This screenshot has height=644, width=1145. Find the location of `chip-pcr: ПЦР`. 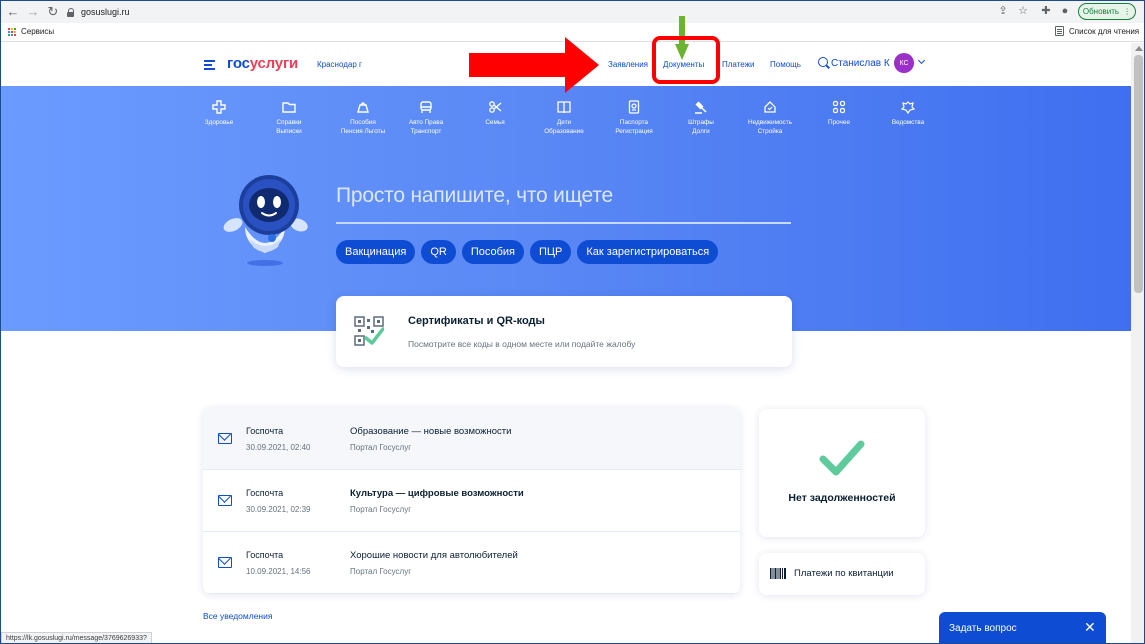

chip-pcr: ПЦР is located at coordinates (550, 252).